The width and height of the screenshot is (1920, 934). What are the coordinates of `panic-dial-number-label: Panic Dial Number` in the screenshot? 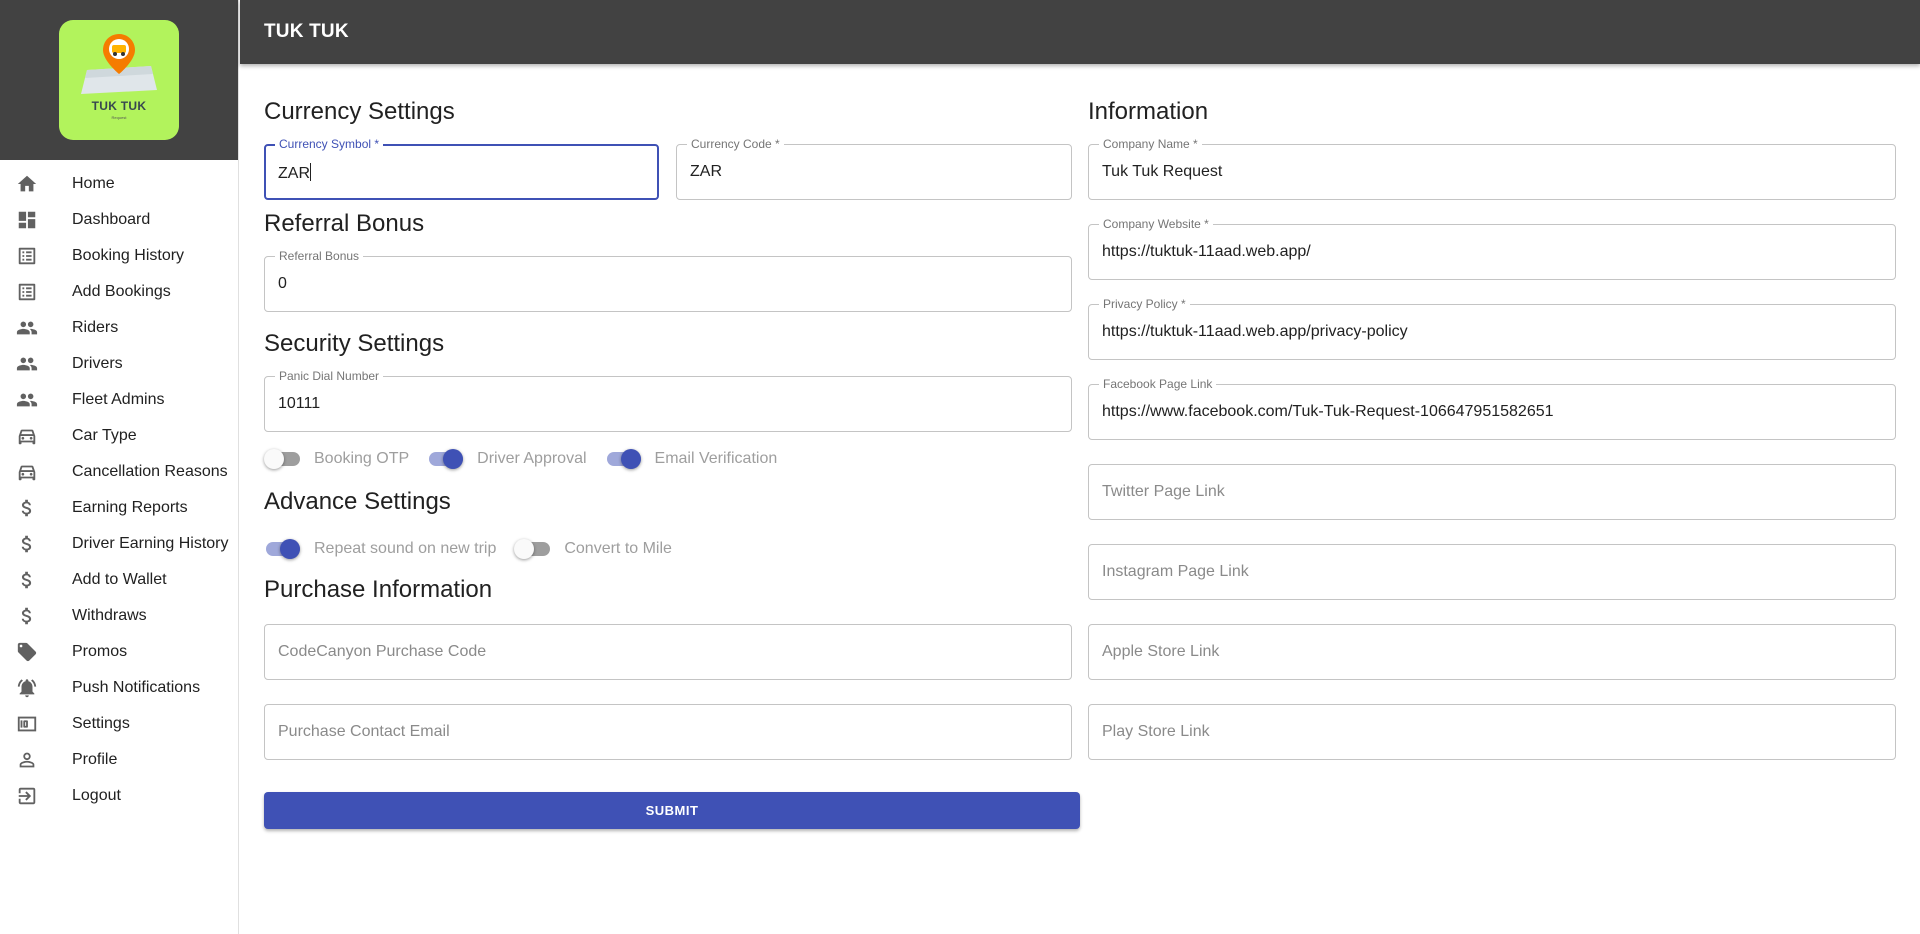 It's located at (329, 376).